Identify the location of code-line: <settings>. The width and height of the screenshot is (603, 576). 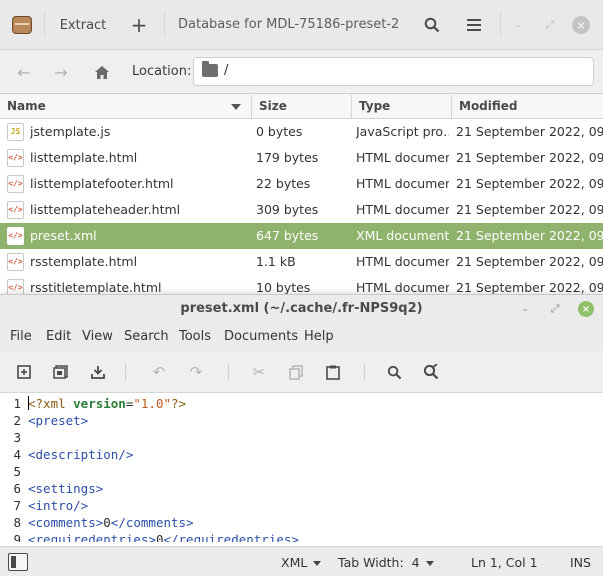
(65, 488).